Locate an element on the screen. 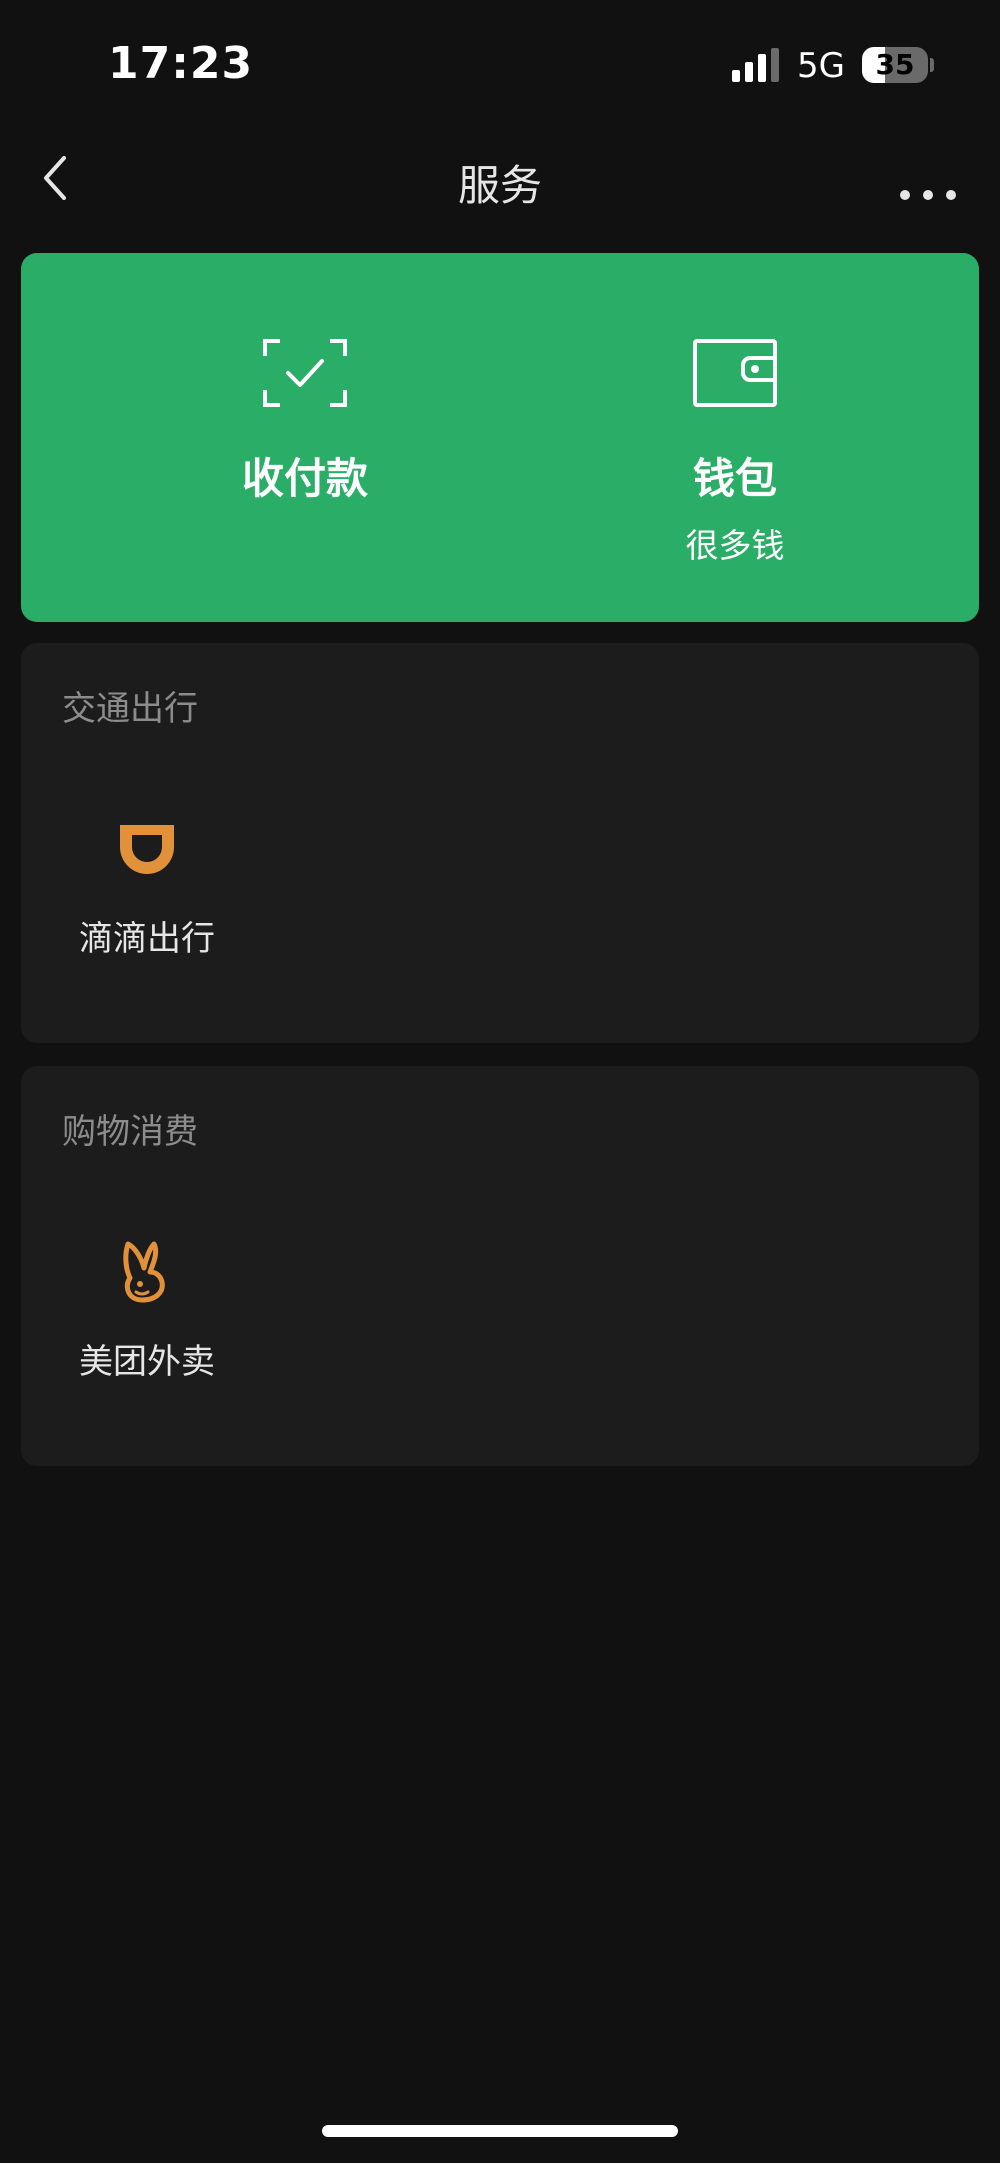  more-button is located at coordinates (928, 178).